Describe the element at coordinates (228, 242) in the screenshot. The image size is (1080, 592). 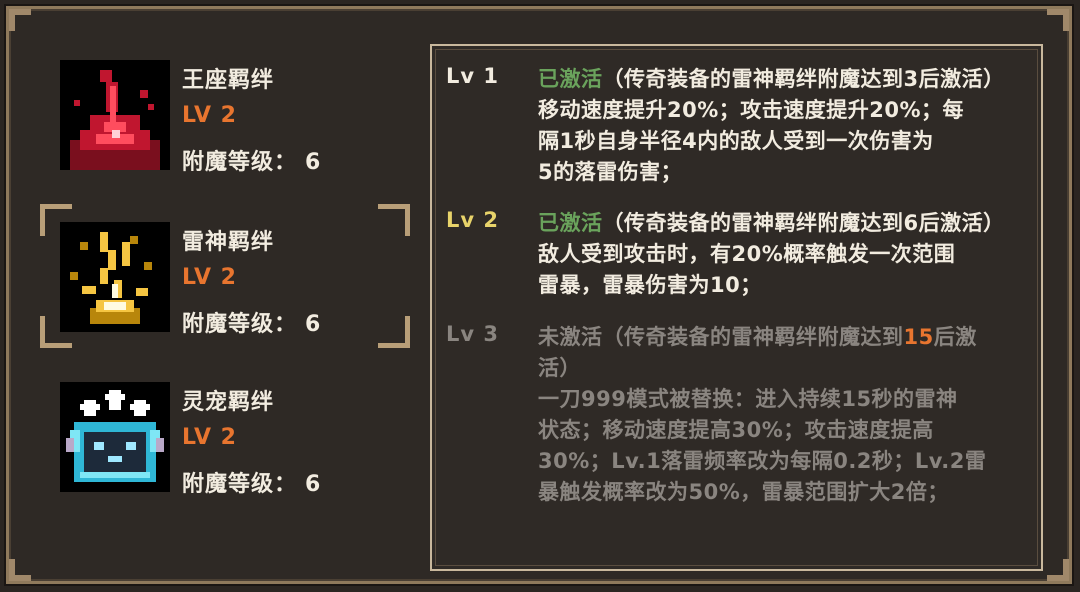
I see `bond-name: 雷神羁绊` at that location.